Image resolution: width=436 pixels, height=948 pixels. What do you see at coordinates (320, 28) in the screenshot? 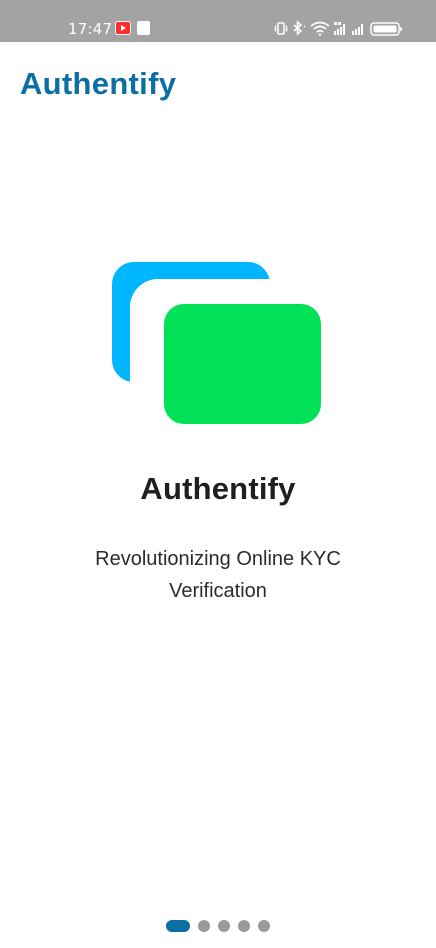
I see `wifi-icon` at bounding box center [320, 28].